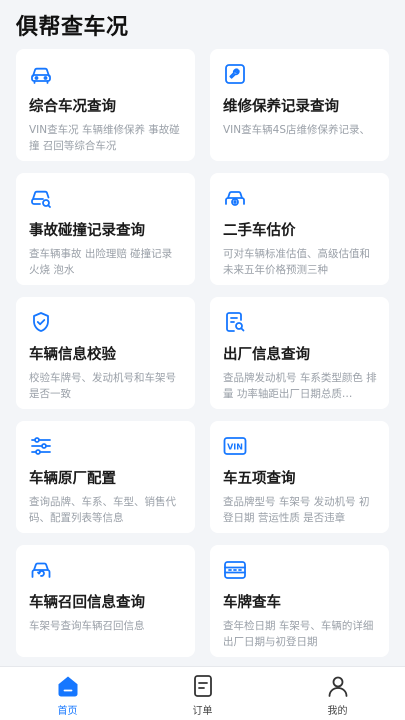 The image size is (405, 720). I want to click on card-used-car-valuation: 二手车估价 可对车辆标准估值、高级估值和未来五年价格预测三种, so click(299, 229).